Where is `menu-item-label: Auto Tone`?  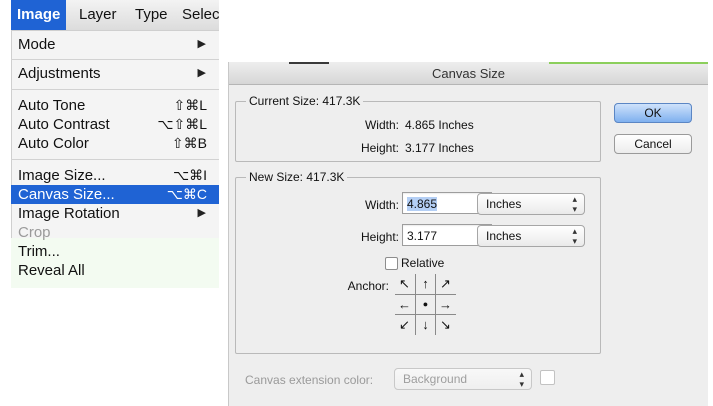 menu-item-label: Auto Tone is located at coordinates (52, 105).